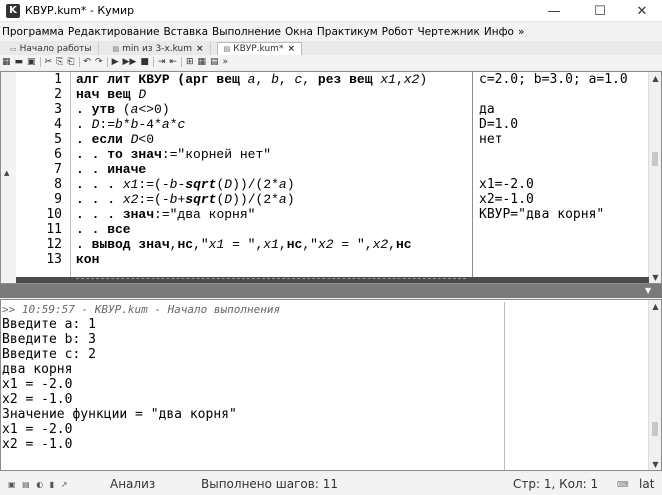 This screenshot has width=662, height=495. Describe the element at coordinates (654, 177) in the screenshot. I see `editor-scrollbar: ▲ ▼` at that location.